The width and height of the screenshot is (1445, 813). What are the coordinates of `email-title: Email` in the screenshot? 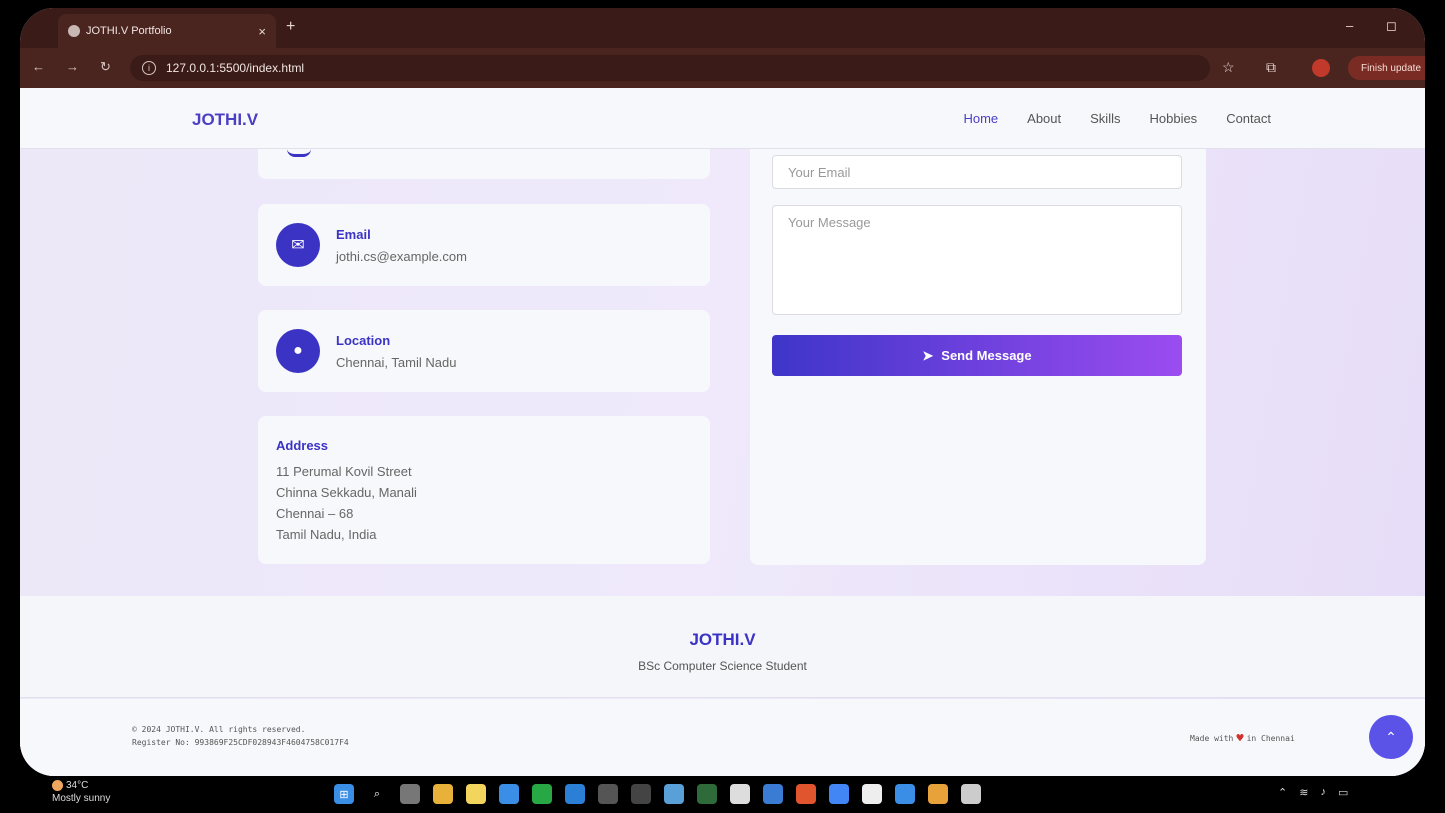 It's located at (353, 234).